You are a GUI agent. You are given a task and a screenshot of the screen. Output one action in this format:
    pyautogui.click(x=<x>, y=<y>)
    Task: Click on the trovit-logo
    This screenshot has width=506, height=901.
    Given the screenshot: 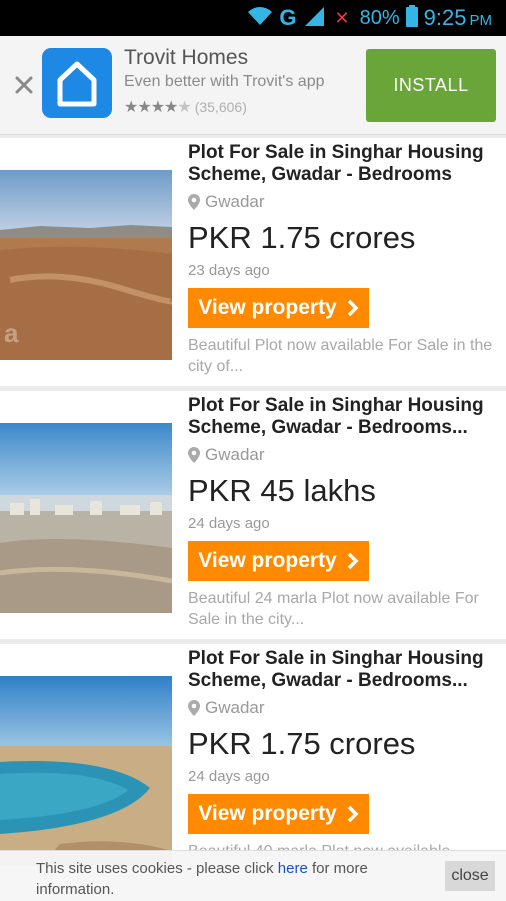 What is the action you would take?
    pyautogui.click(x=77, y=83)
    